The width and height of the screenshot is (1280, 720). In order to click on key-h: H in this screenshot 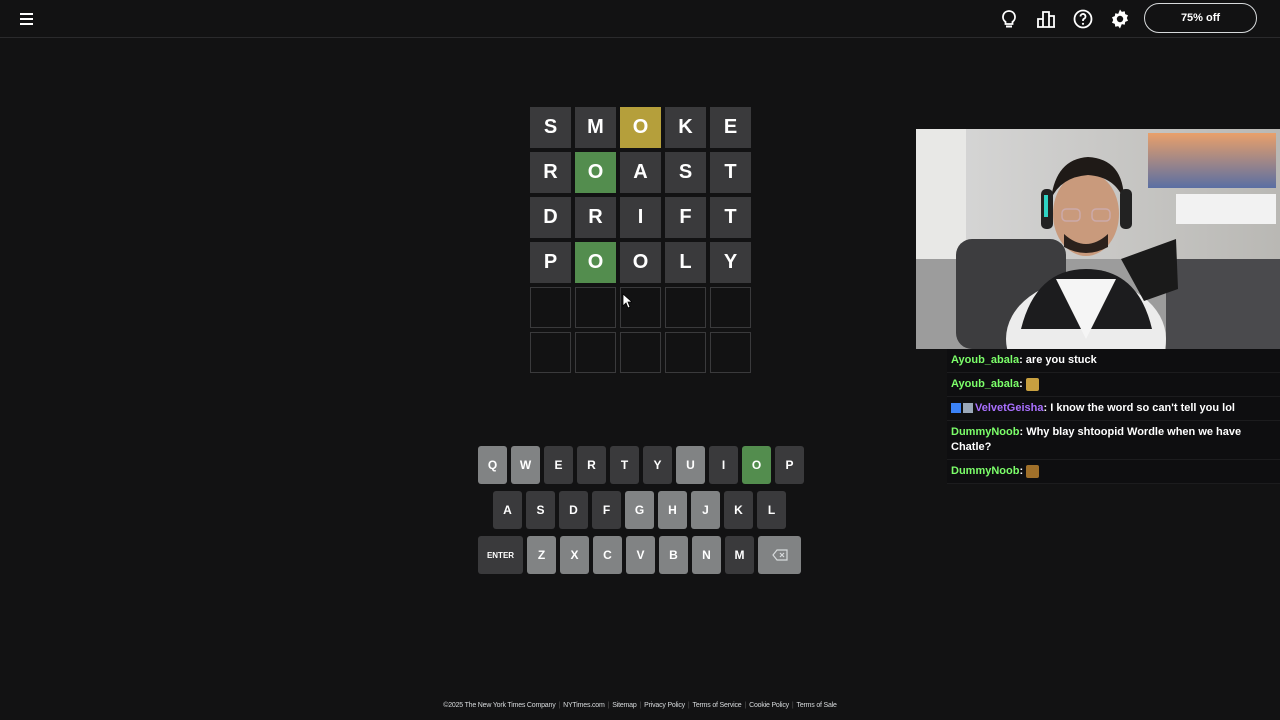, I will do `click(672, 510)`.